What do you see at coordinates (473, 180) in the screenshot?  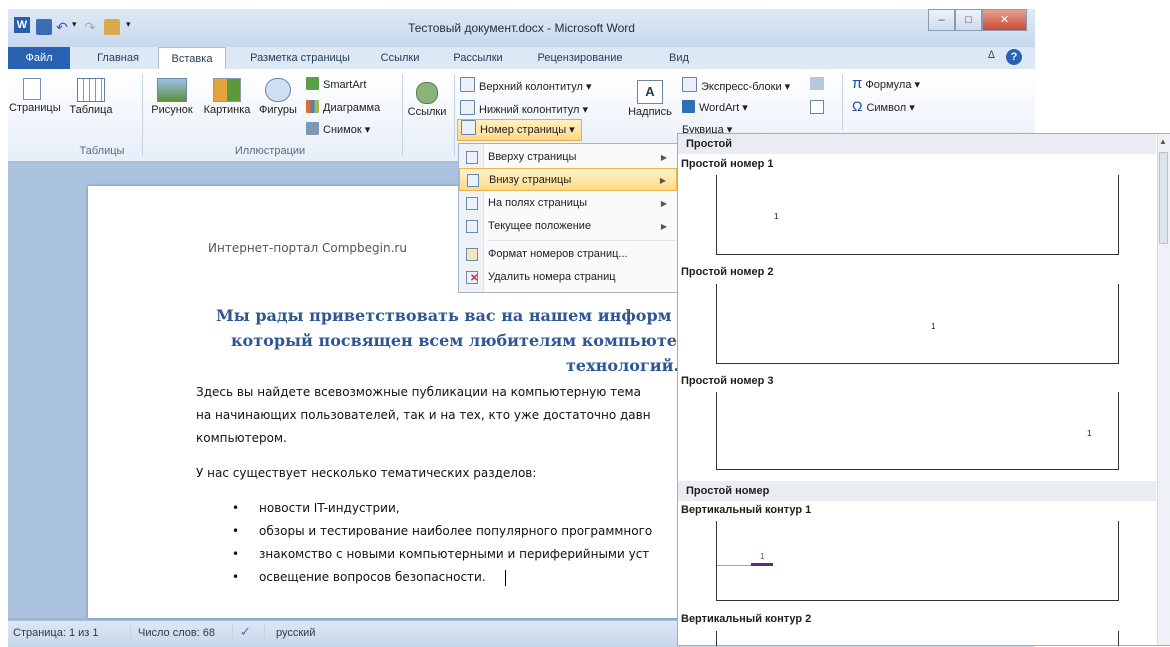 I see `bottom-of-page-icon` at bounding box center [473, 180].